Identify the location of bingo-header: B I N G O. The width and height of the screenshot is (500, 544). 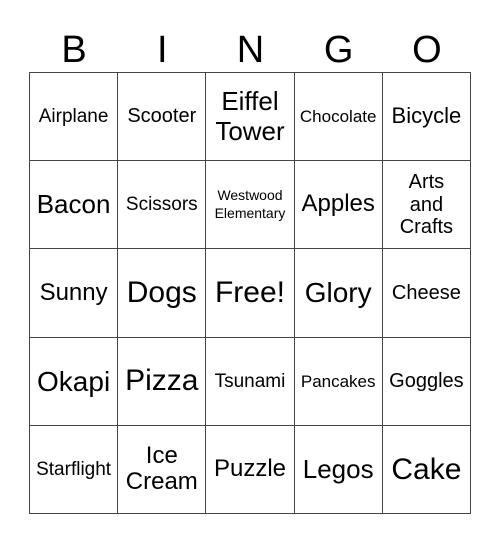
(251, 50).